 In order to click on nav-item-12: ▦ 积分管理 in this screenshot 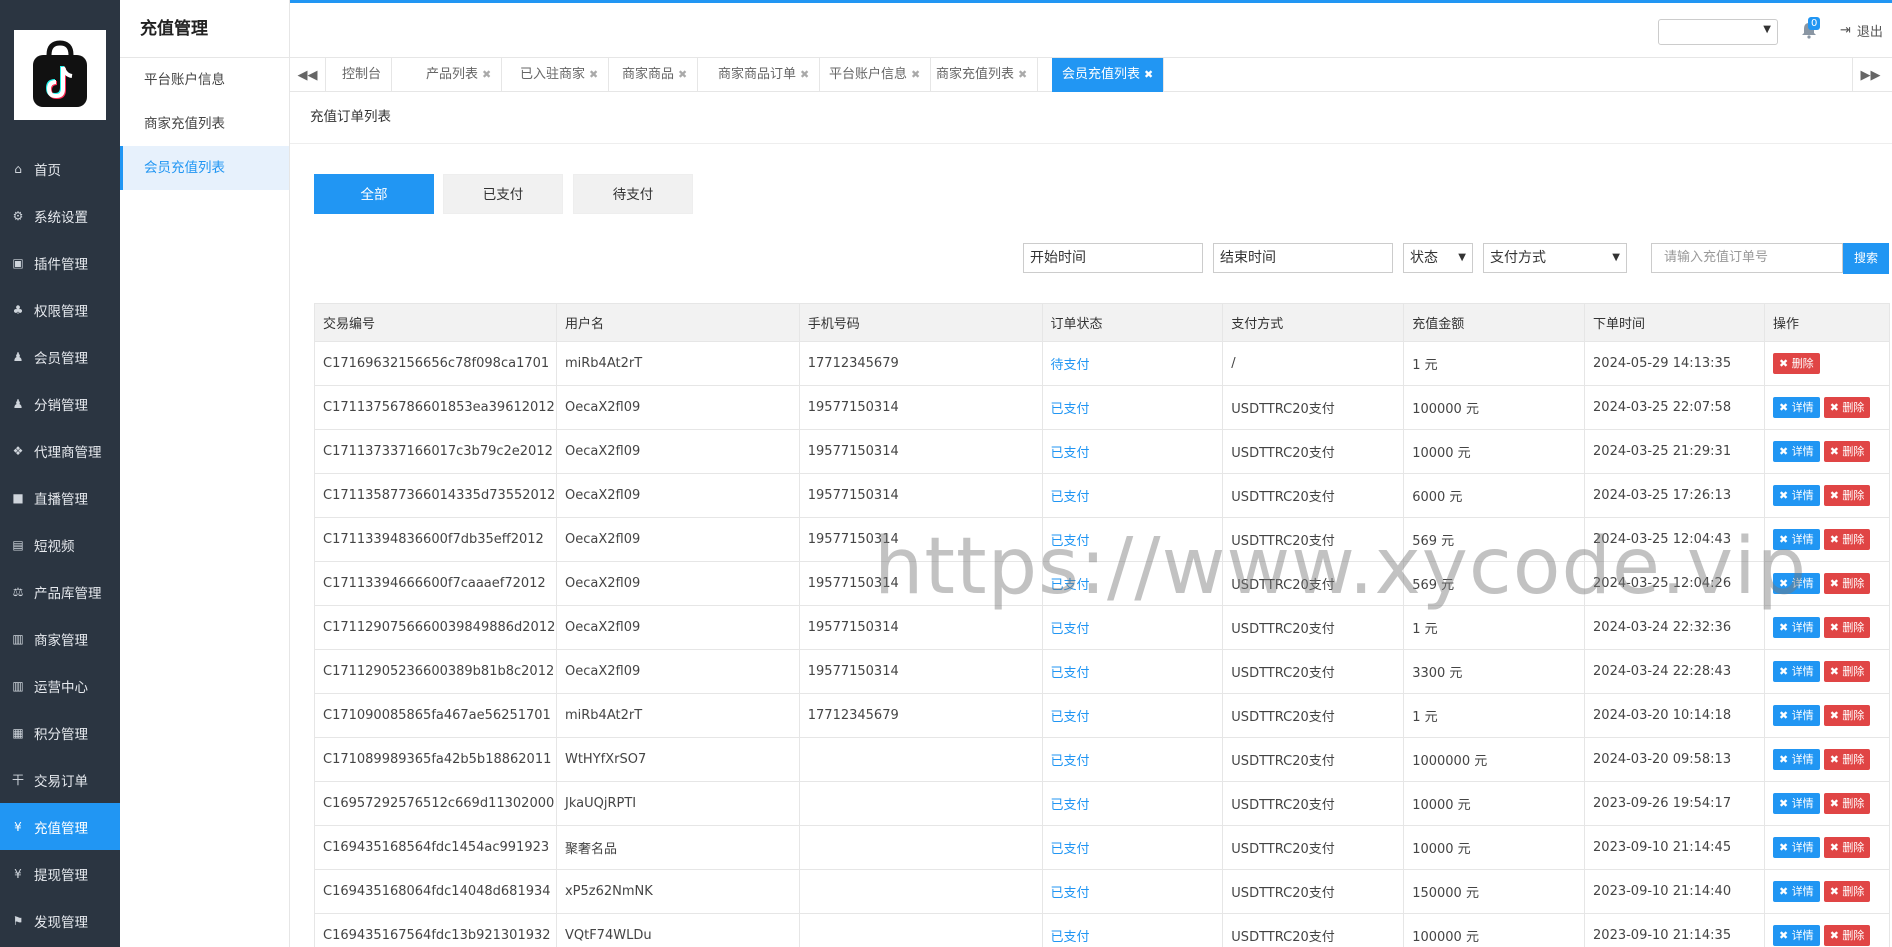, I will do `click(60, 732)`.